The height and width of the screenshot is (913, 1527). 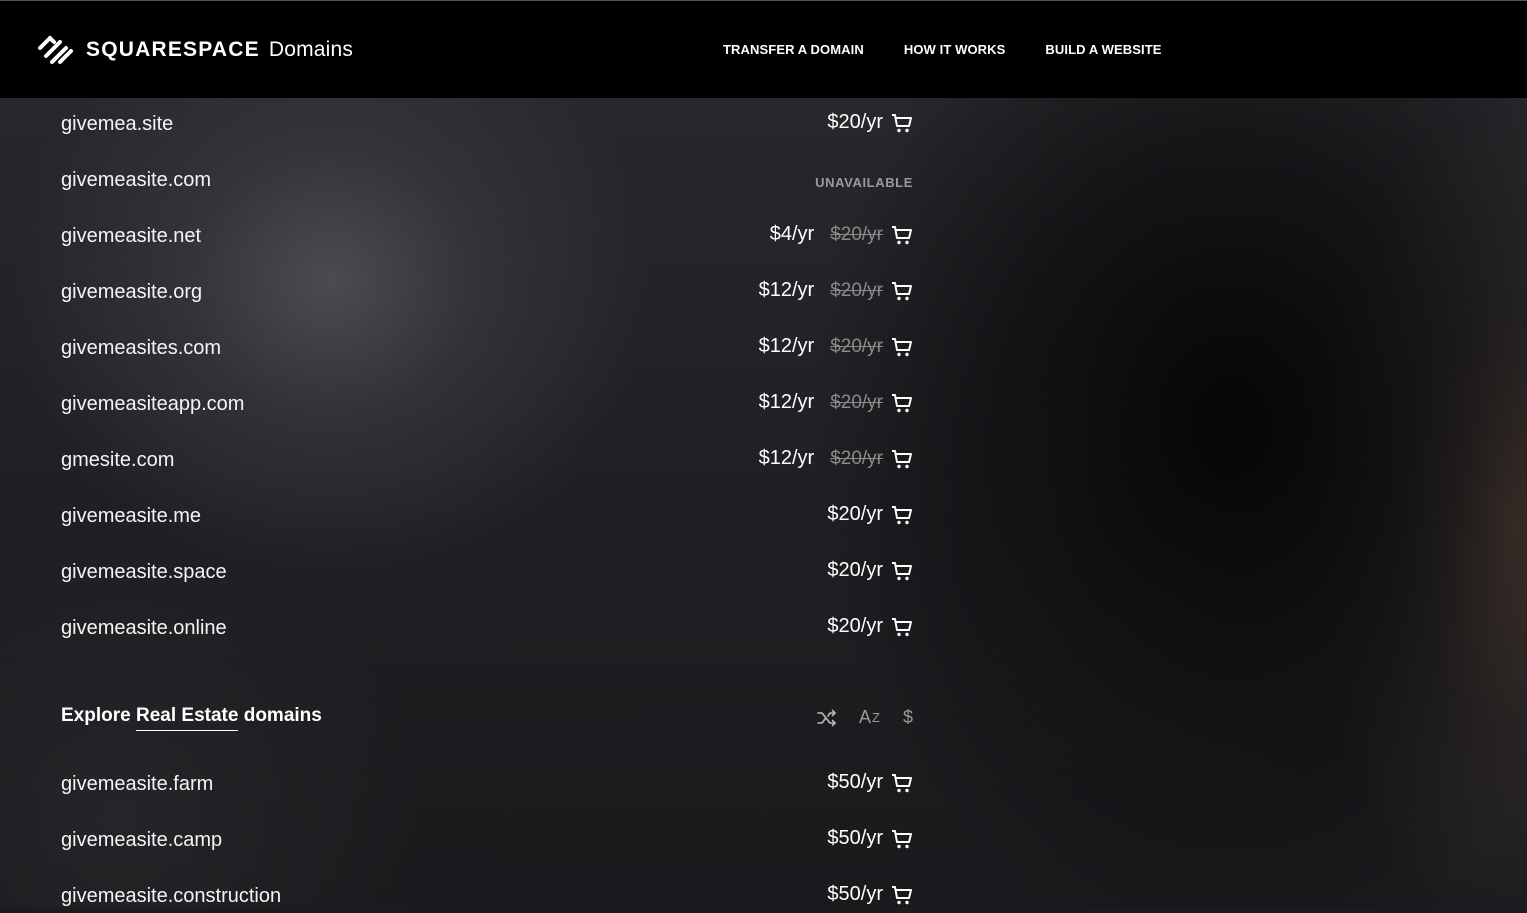 I want to click on domain-result-row: givemeasite.org $12/yr $20/yr, so click(x=487, y=291).